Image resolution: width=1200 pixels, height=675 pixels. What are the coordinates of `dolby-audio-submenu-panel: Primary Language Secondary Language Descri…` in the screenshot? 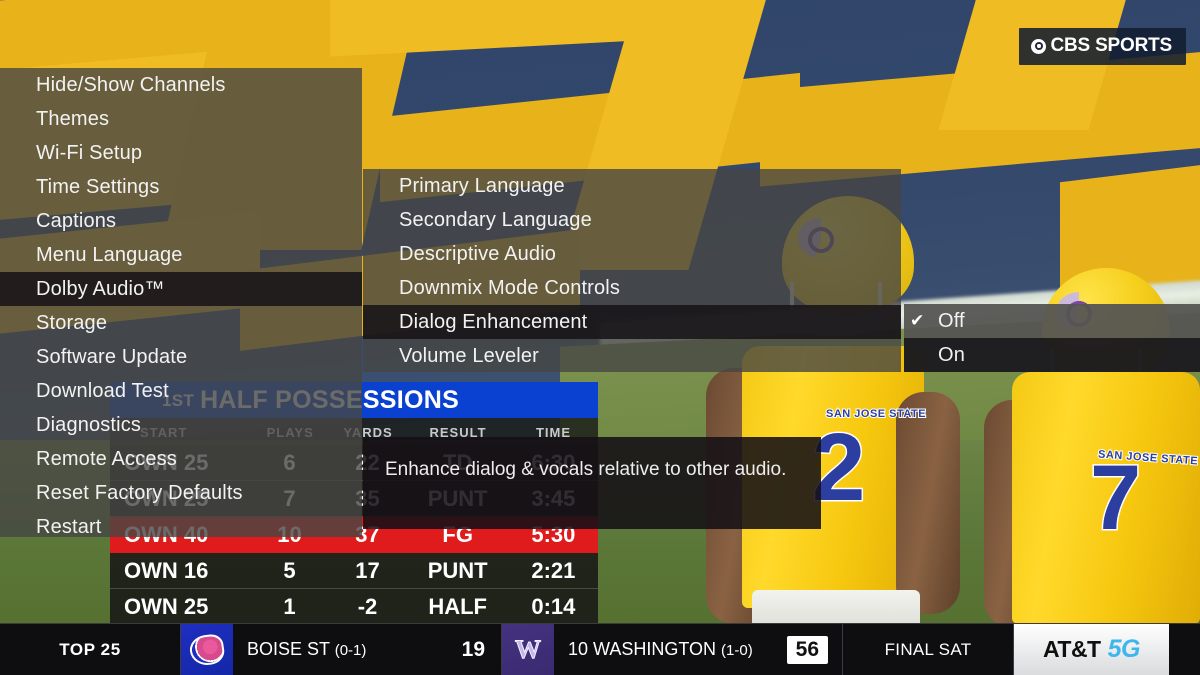 It's located at (632, 270).